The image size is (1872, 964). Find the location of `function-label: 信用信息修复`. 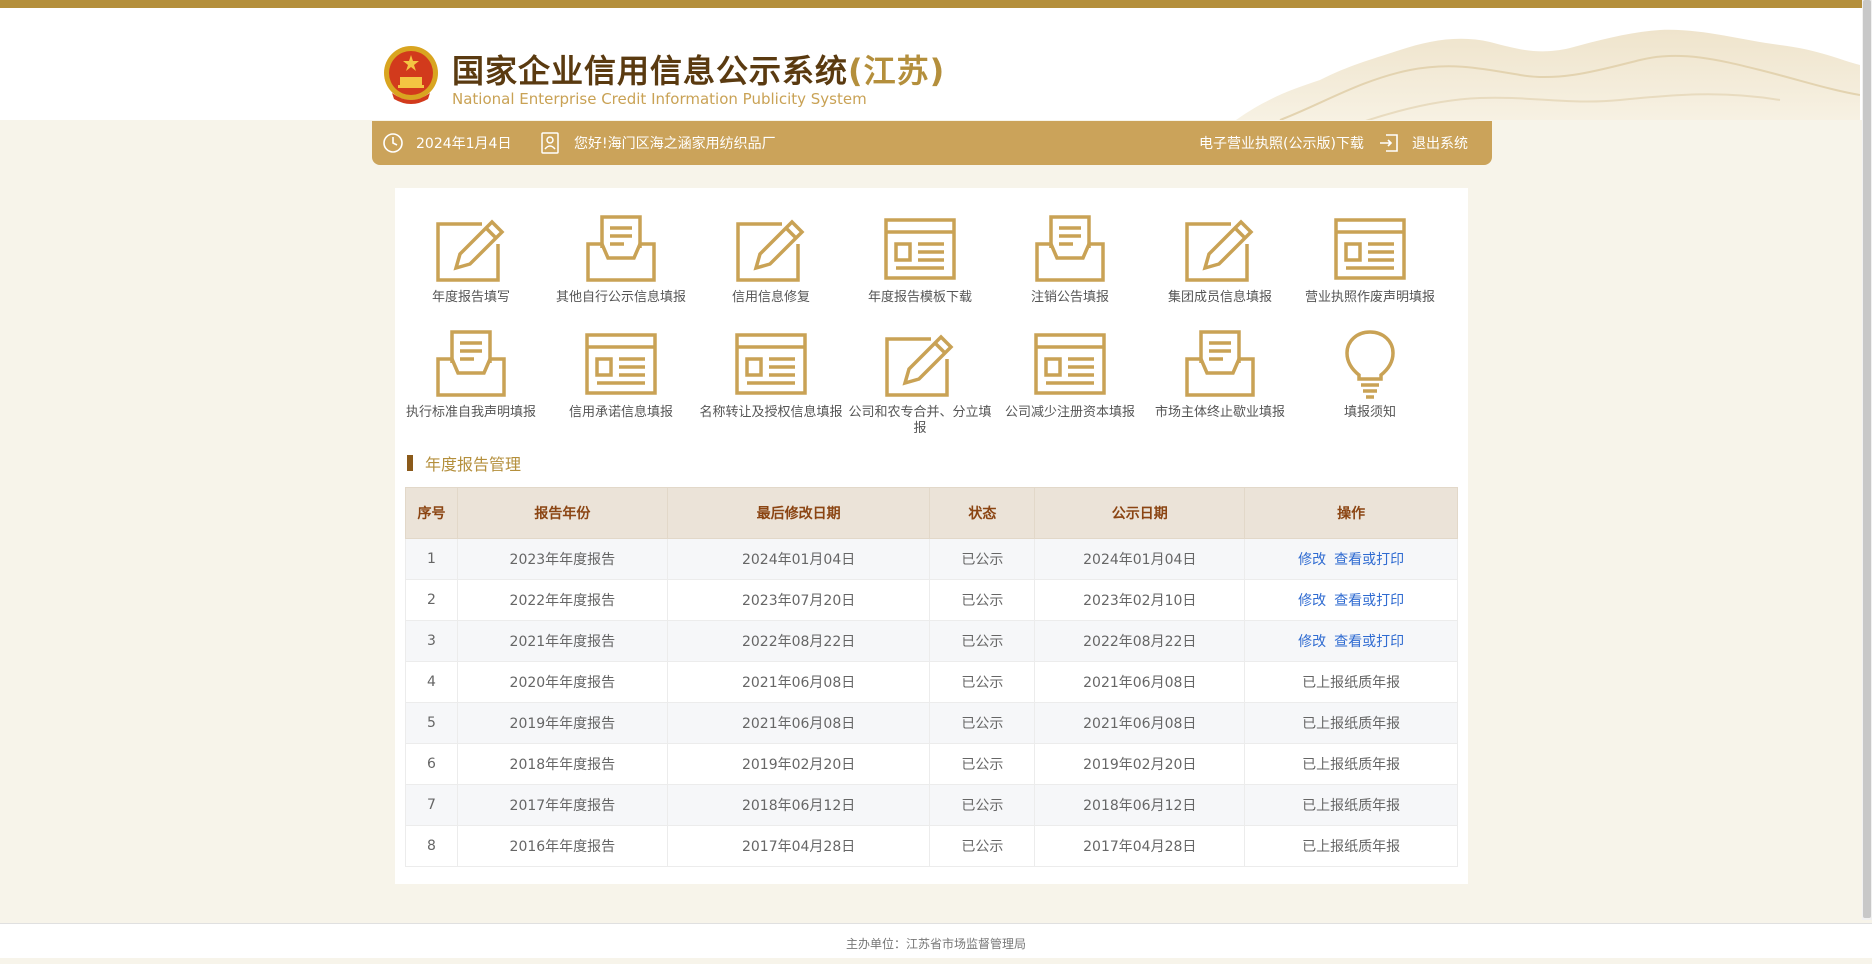

function-label: 信用信息修复 is located at coordinates (770, 297).